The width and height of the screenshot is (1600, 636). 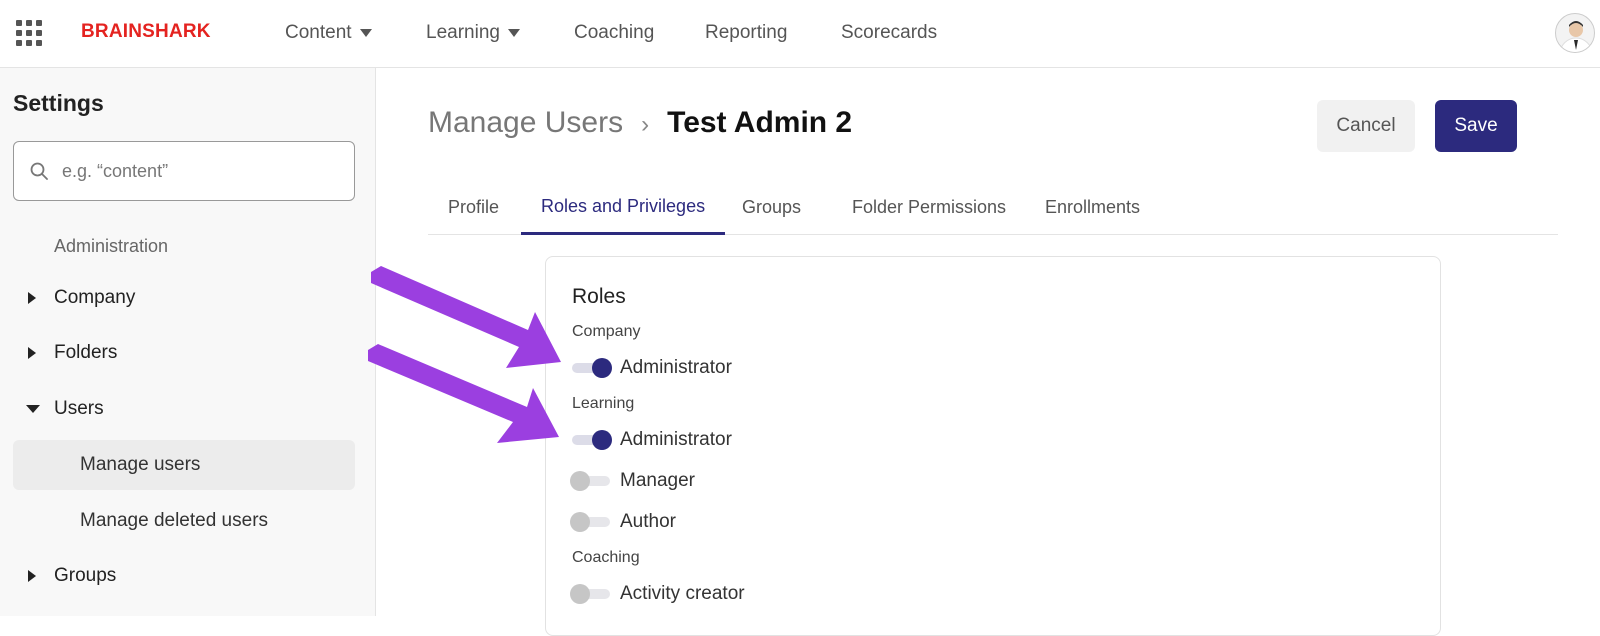 What do you see at coordinates (188, 298) in the screenshot?
I see `sidebar-item-company: Company` at bounding box center [188, 298].